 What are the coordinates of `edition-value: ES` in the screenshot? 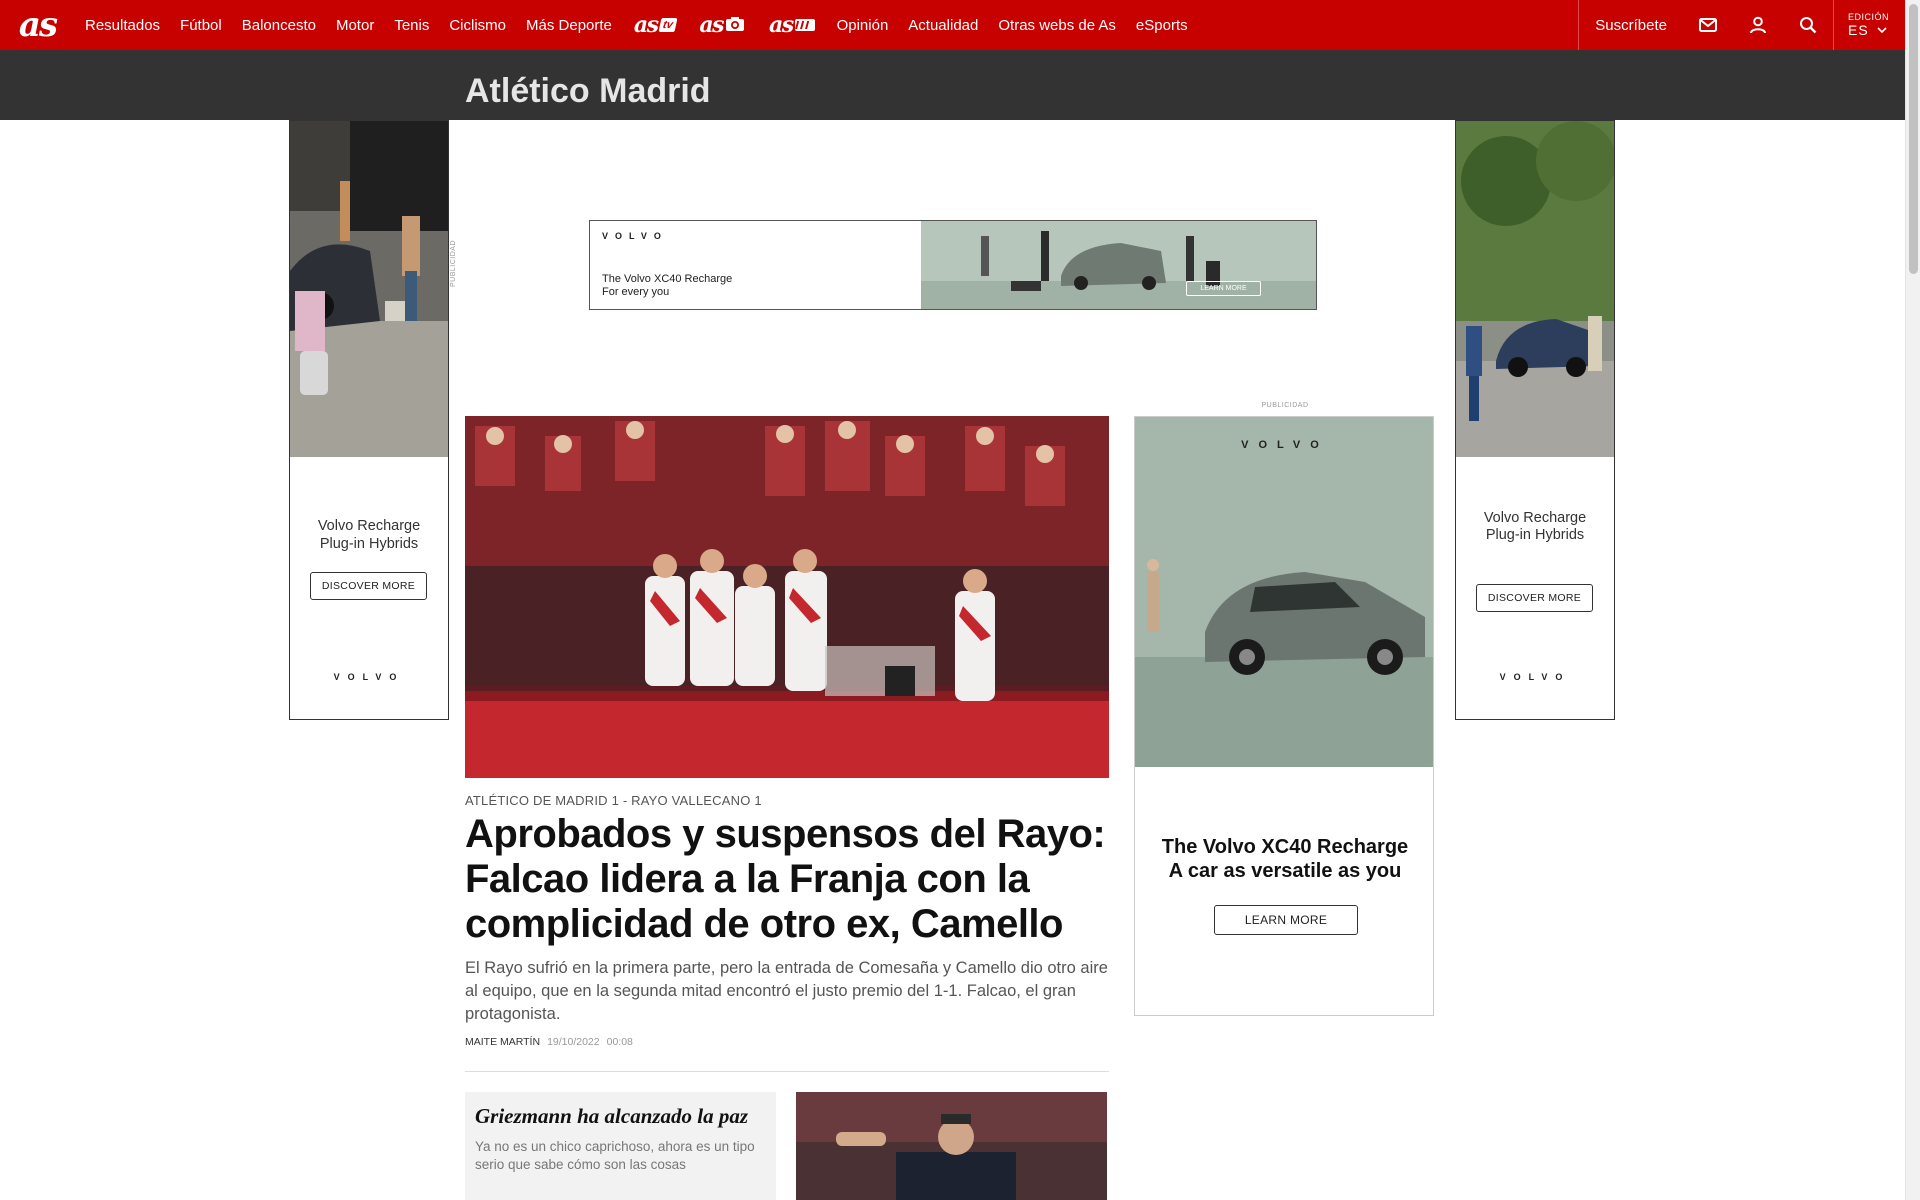 It's located at (1868, 30).